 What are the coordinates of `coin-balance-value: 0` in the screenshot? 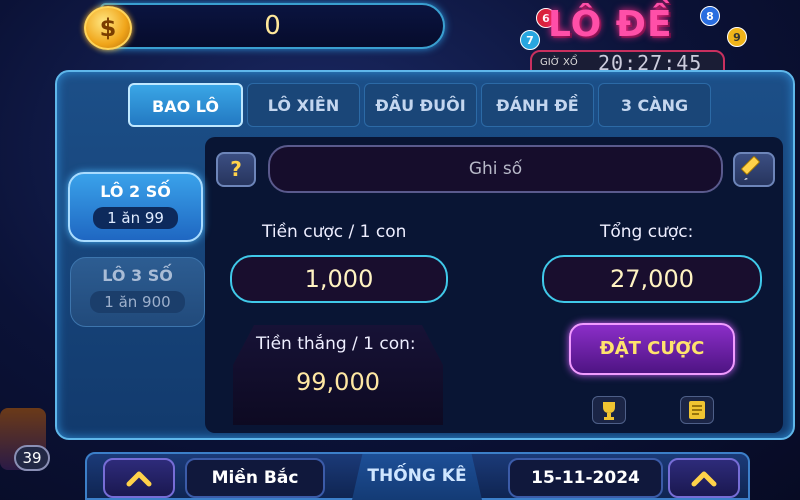 It's located at (272, 26).